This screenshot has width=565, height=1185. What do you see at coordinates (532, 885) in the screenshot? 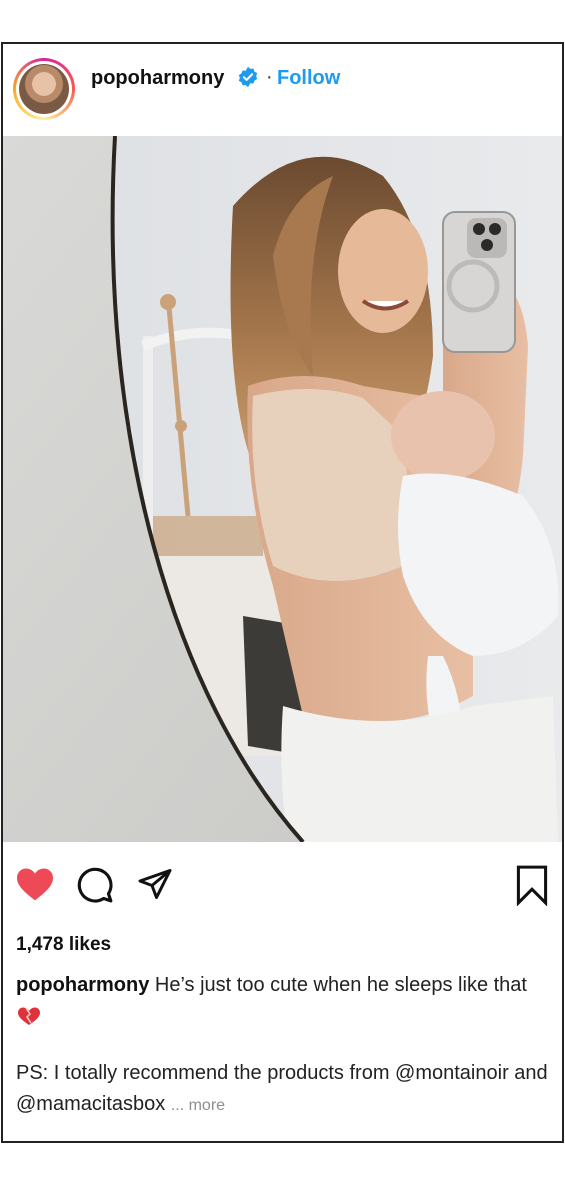
I see `bookmark-icon` at bounding box center [532, 885].